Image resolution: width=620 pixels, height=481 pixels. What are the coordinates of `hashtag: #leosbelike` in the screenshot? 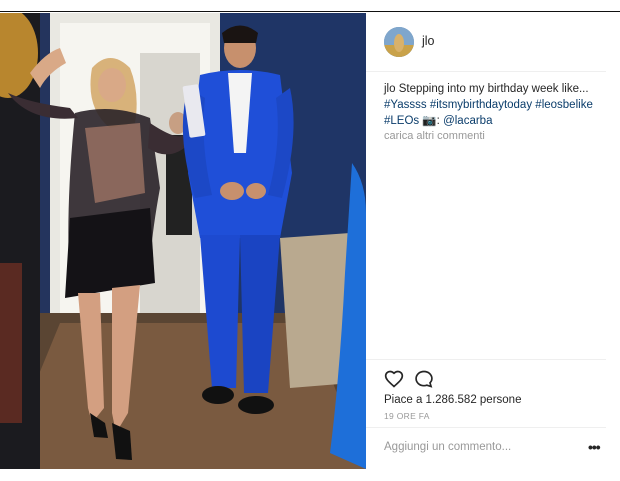 It's located at (564, 105).